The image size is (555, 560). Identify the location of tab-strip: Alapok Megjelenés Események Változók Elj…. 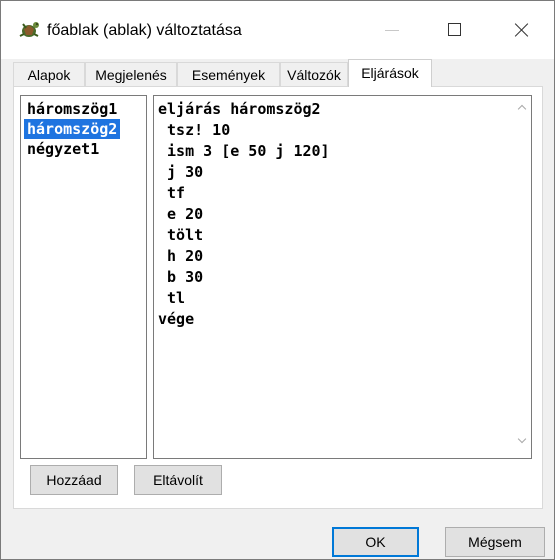
(278, 73).